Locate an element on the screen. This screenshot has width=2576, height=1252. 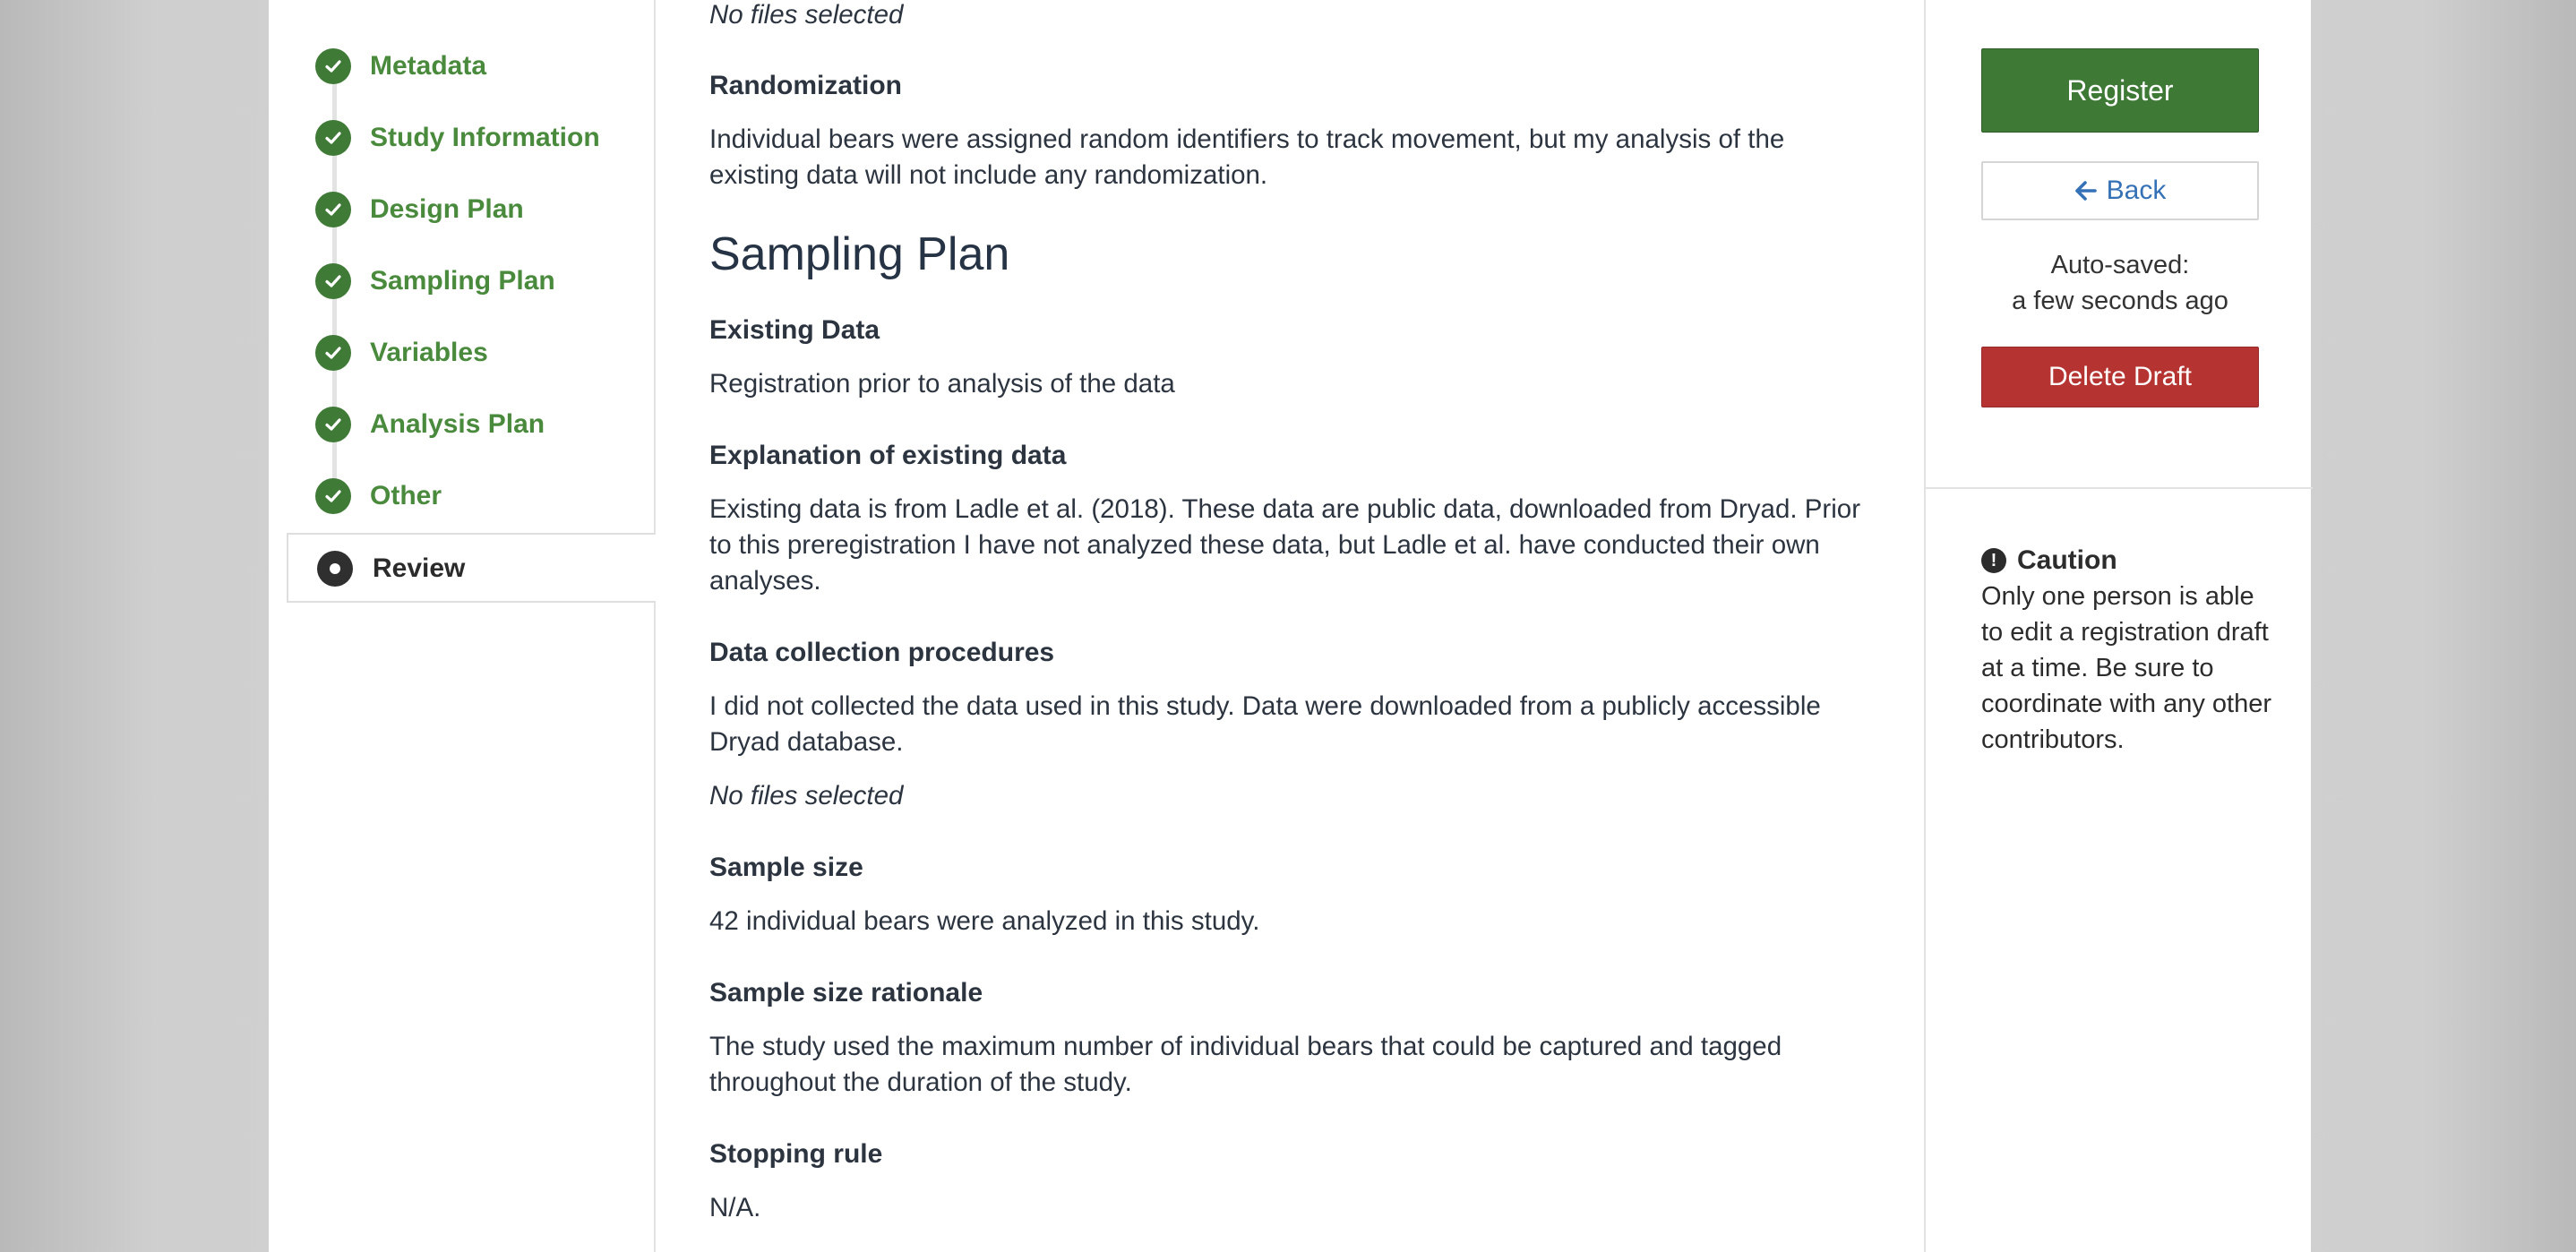
register-button-label: Register is located at coordinates (2120, 90).